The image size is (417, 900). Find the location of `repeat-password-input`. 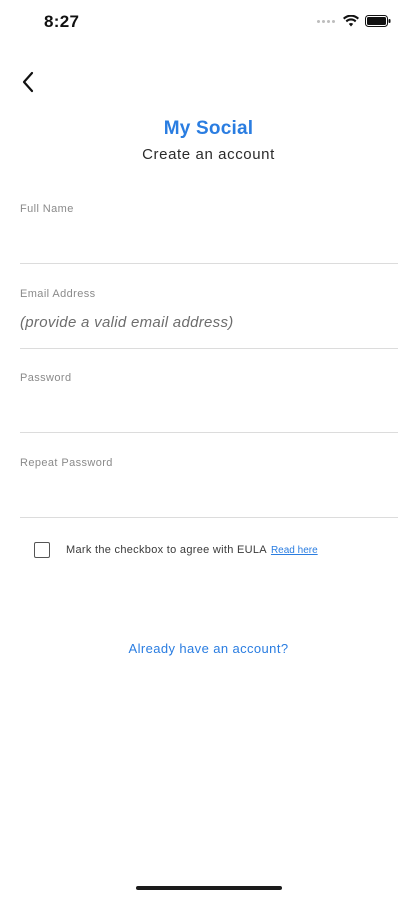

repeat-password-input is located at coordinates (209, 491).